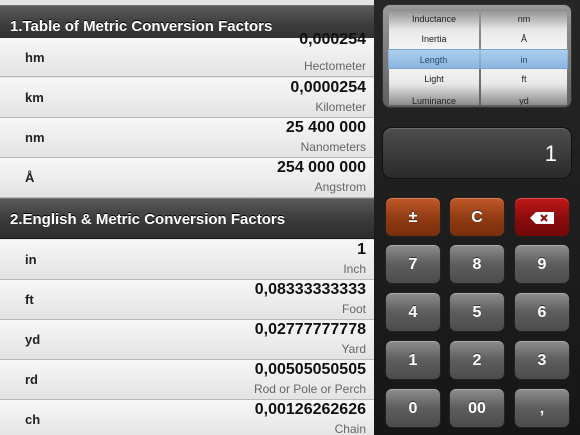  Describe the element at coordinates (34, 97) in the screenshot. I see `unit-abbr: km` at that location.